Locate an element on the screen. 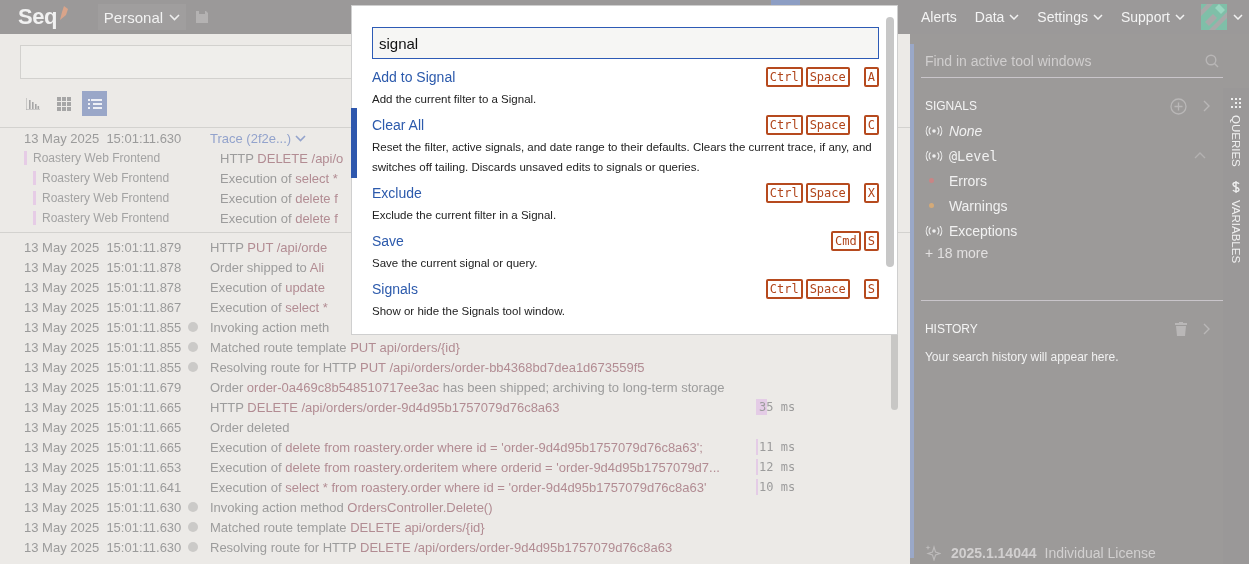 The width and height of the screenshot is (1249, 564). log-message: Order shipped to Ali is located at coordinates (267, 267).